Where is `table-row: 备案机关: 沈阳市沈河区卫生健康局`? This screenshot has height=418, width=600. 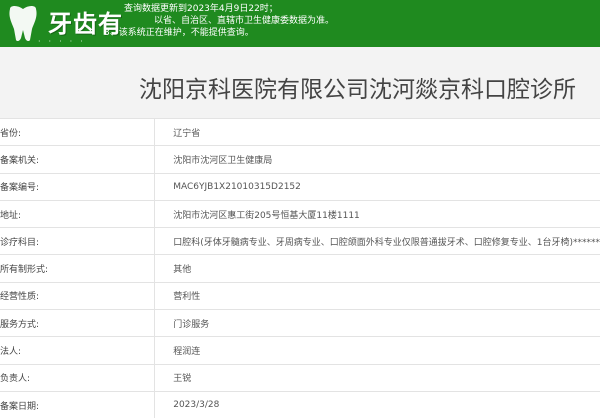 table-row: 备案机关: 沈阳市沈河区卫生健康局 is located at coordinates (300, 159).